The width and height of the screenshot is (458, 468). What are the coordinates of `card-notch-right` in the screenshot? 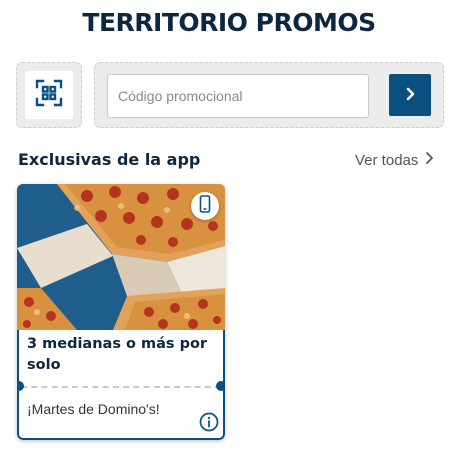 It's located at (220, 386).